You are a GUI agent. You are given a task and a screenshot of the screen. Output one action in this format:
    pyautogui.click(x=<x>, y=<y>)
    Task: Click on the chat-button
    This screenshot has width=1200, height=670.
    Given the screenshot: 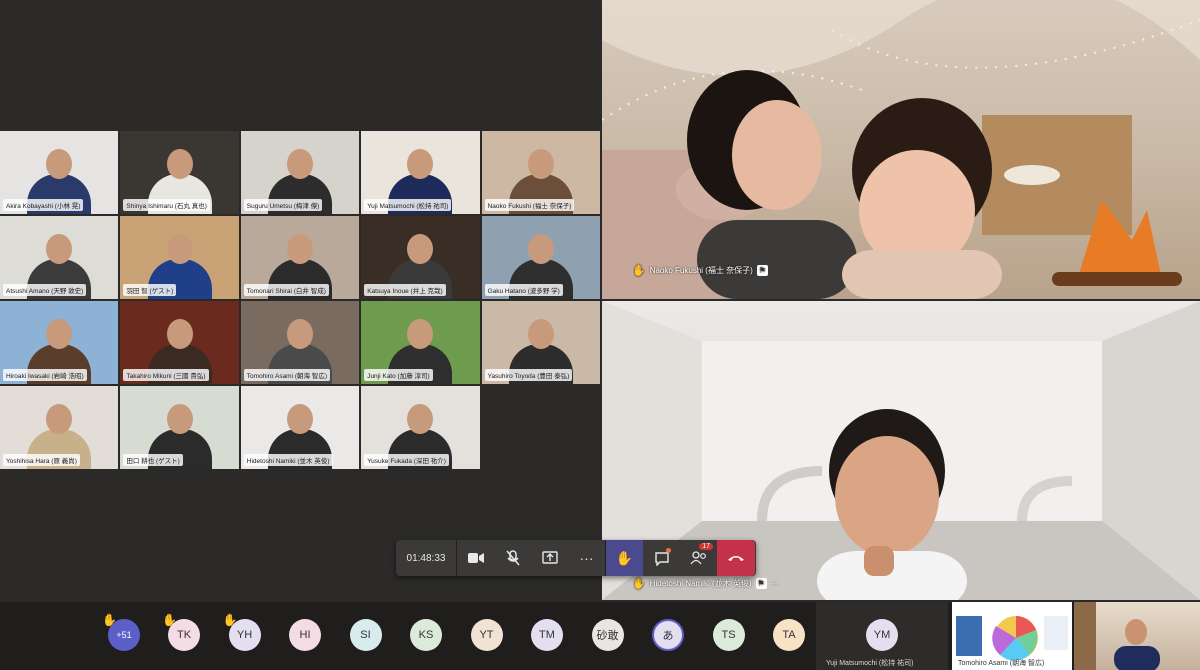 What is the action you would take?
    pyautogui.click(x=661, y=558)
    